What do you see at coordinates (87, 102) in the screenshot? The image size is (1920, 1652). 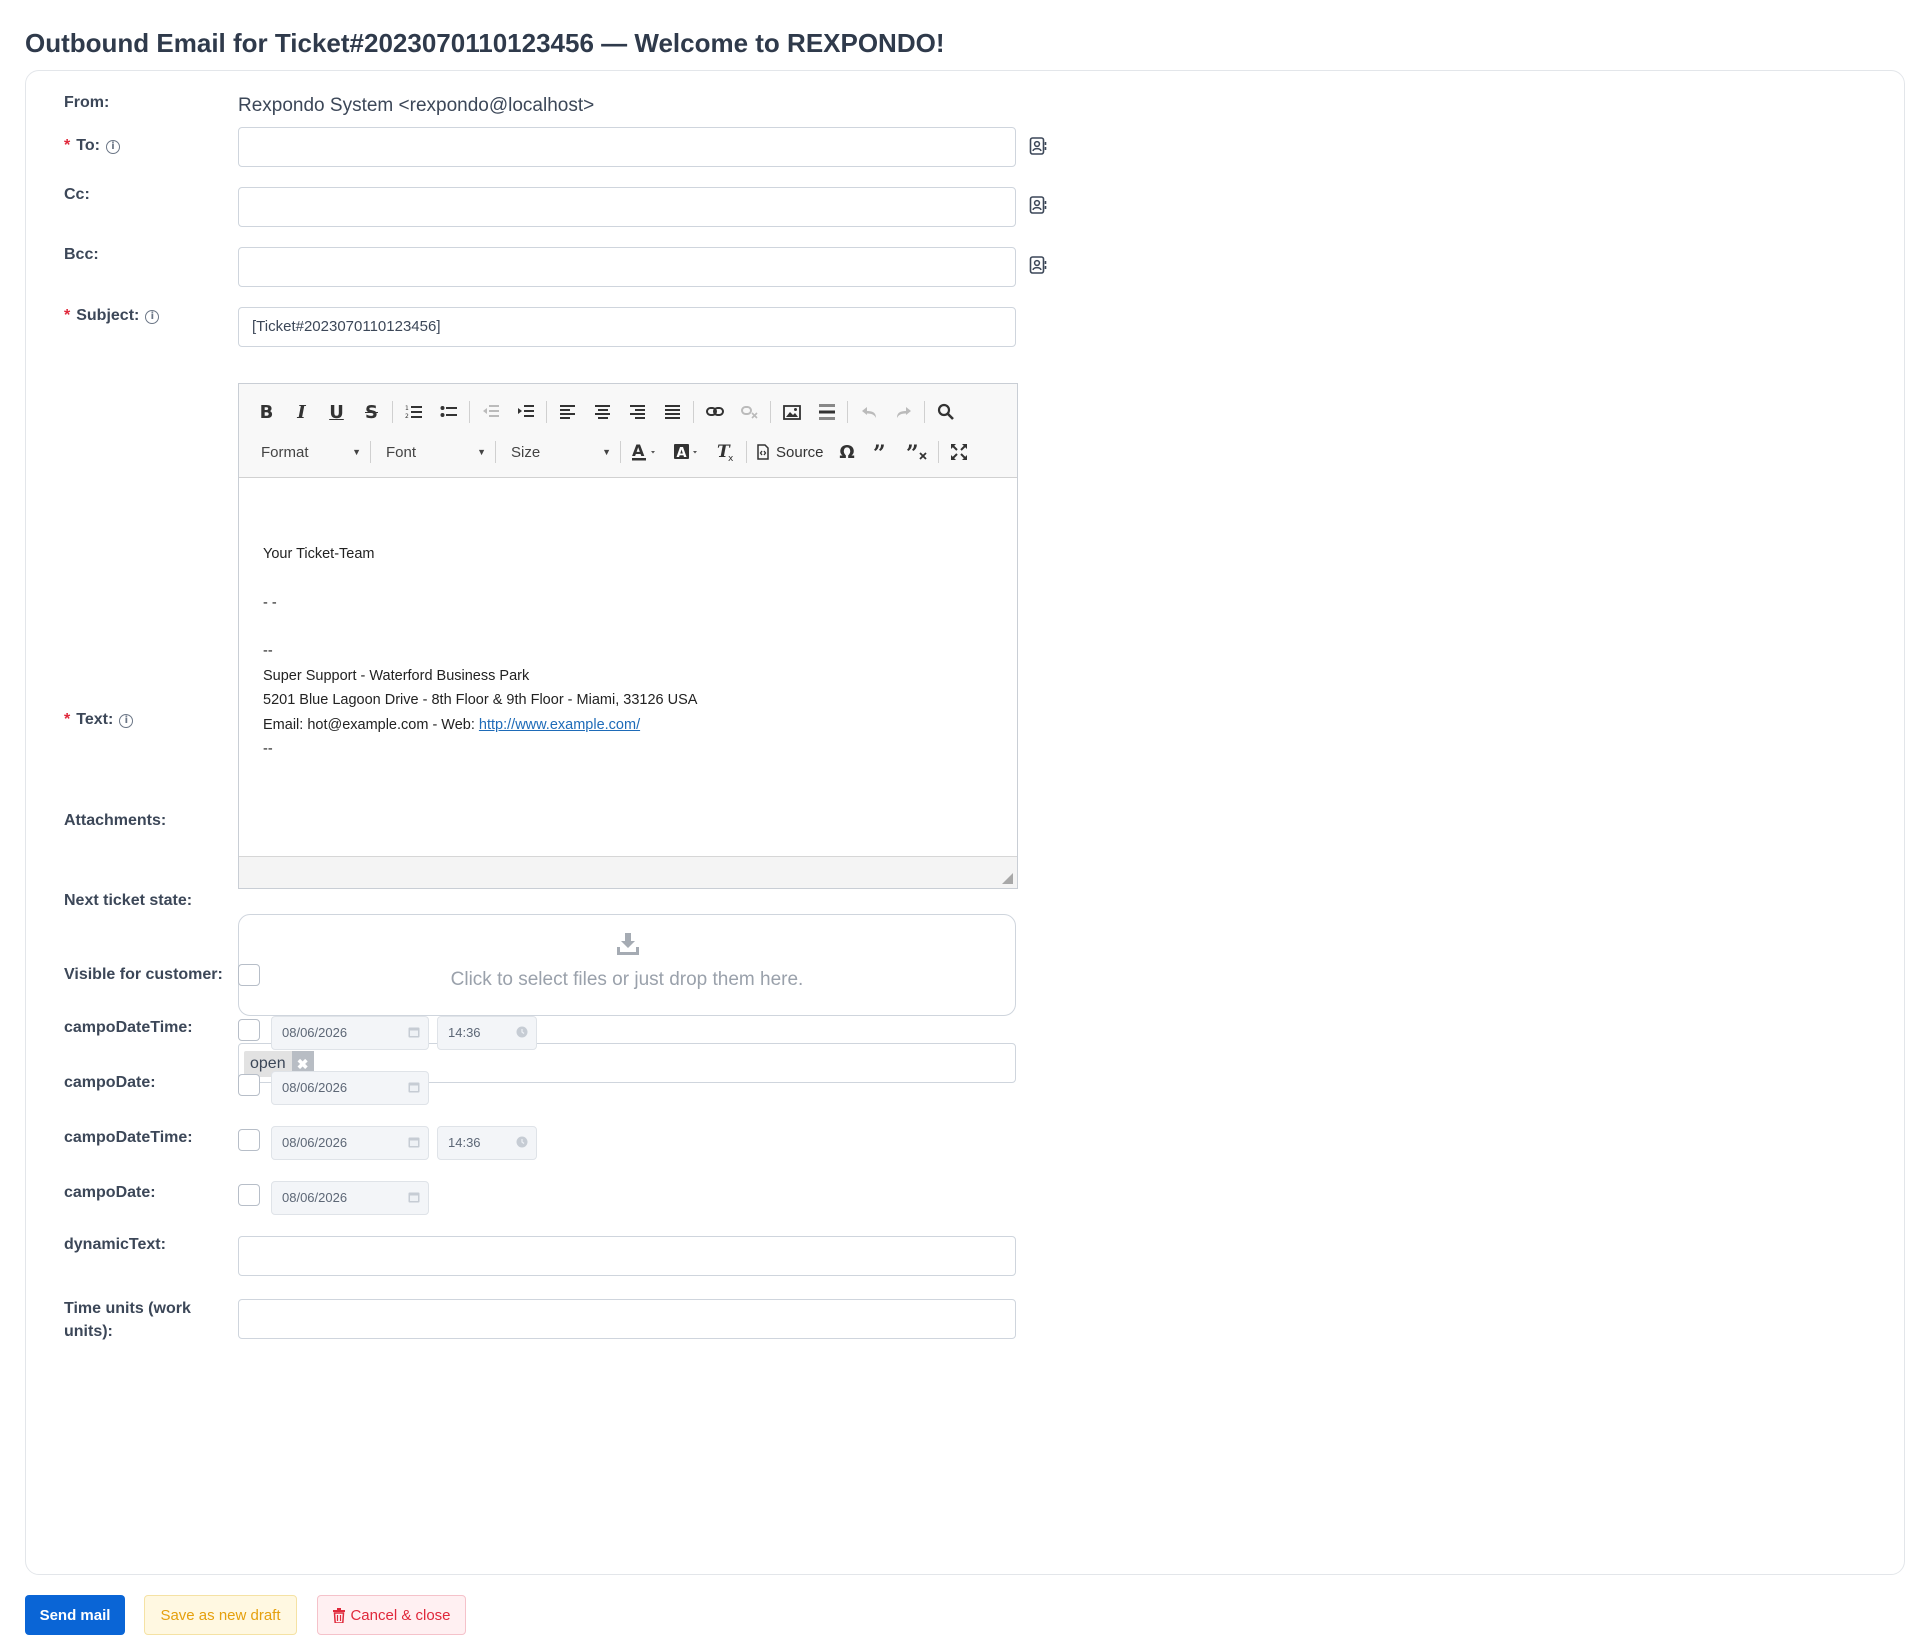 I see `from-label: From:` at bounding box center [87, 102].